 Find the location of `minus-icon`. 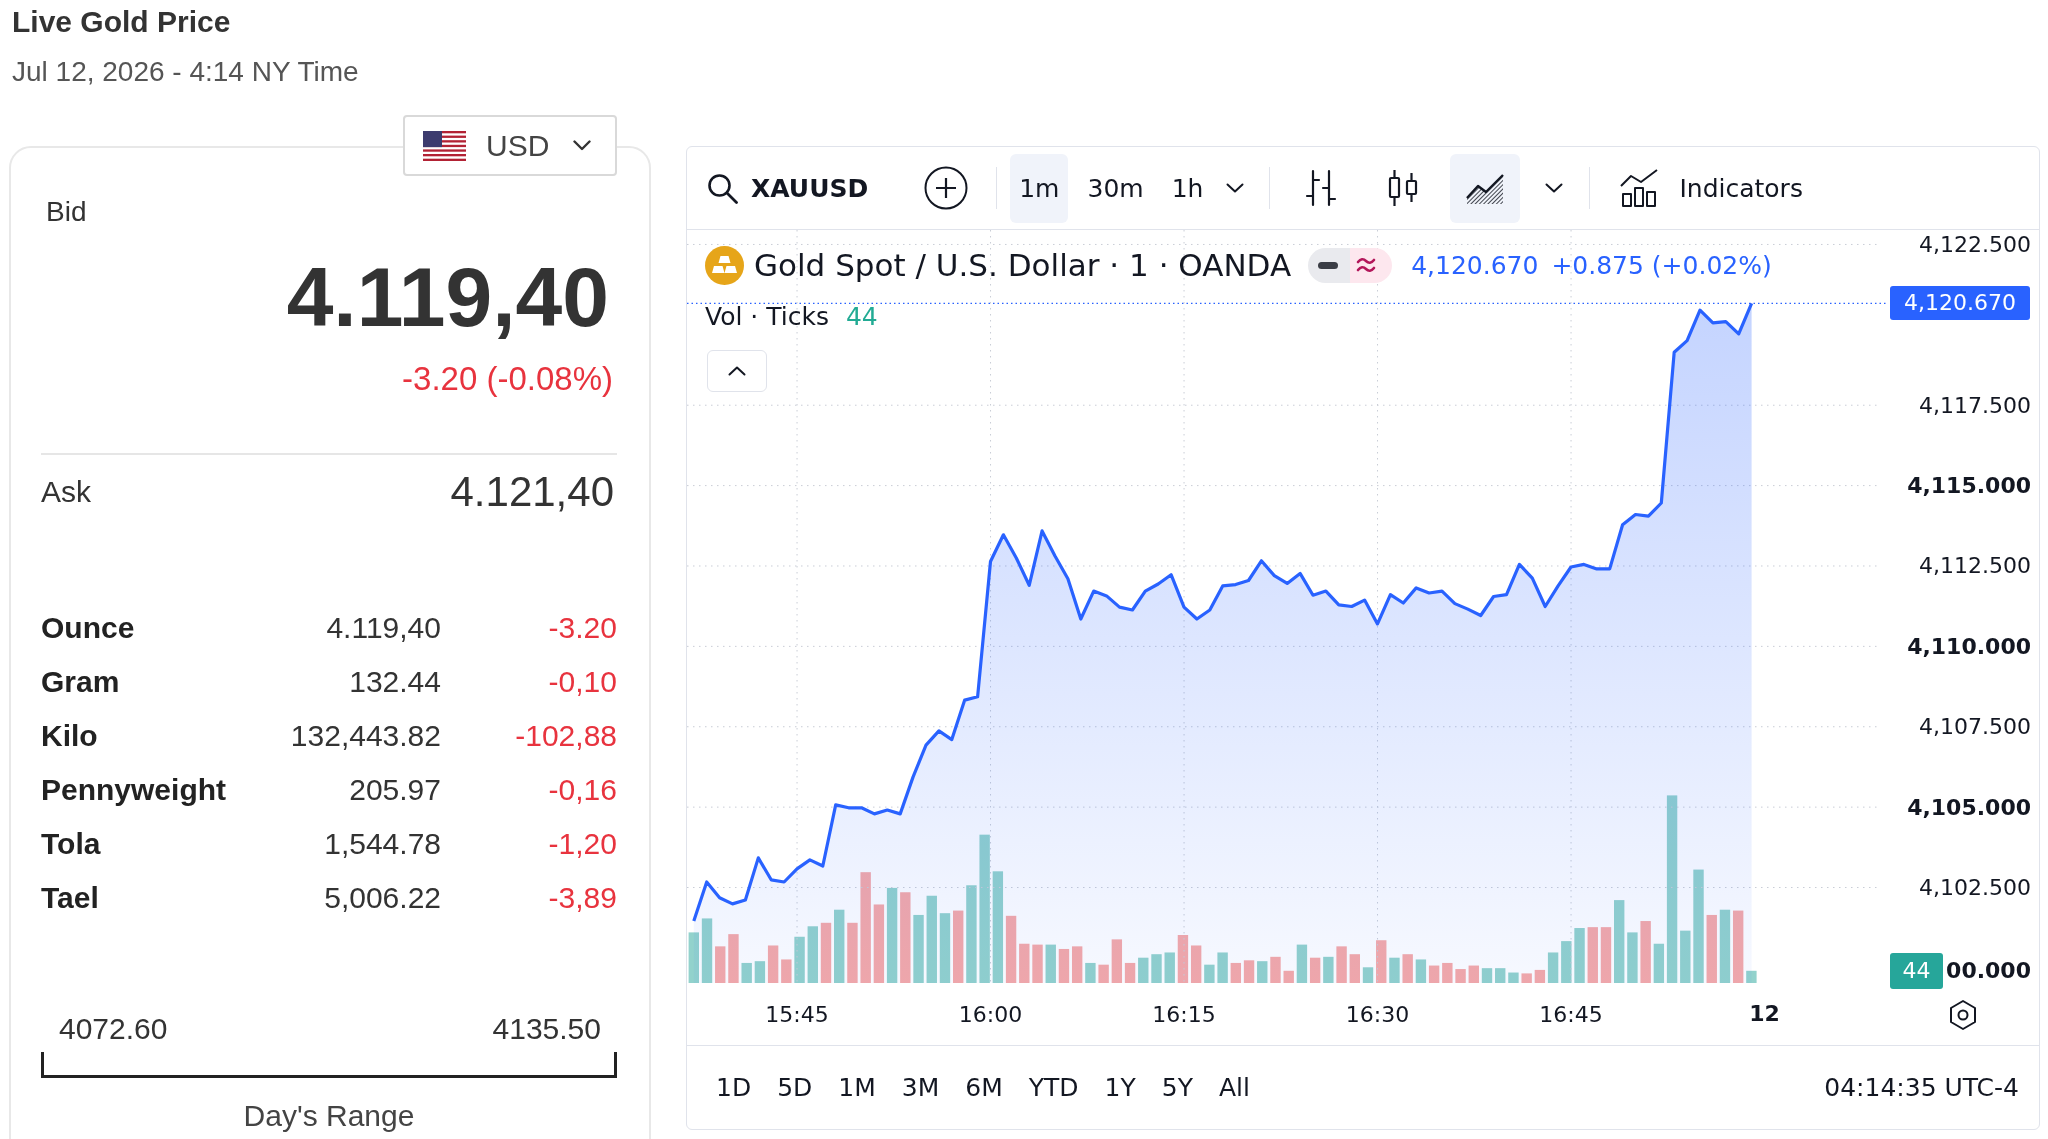

minus-icon is located at coordinates (1329, 265).